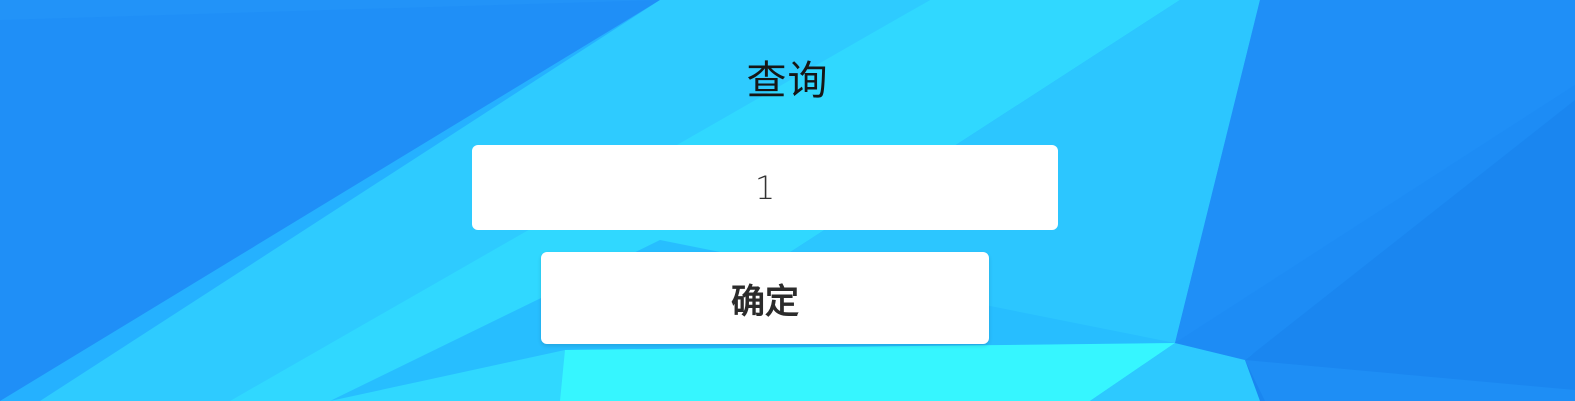 This screenshot has width=1575, height=401. What do you see at coordinates (765, 298) in the screenshot?
I see `confirm-button: 确定` at bounding box center [765, 298].